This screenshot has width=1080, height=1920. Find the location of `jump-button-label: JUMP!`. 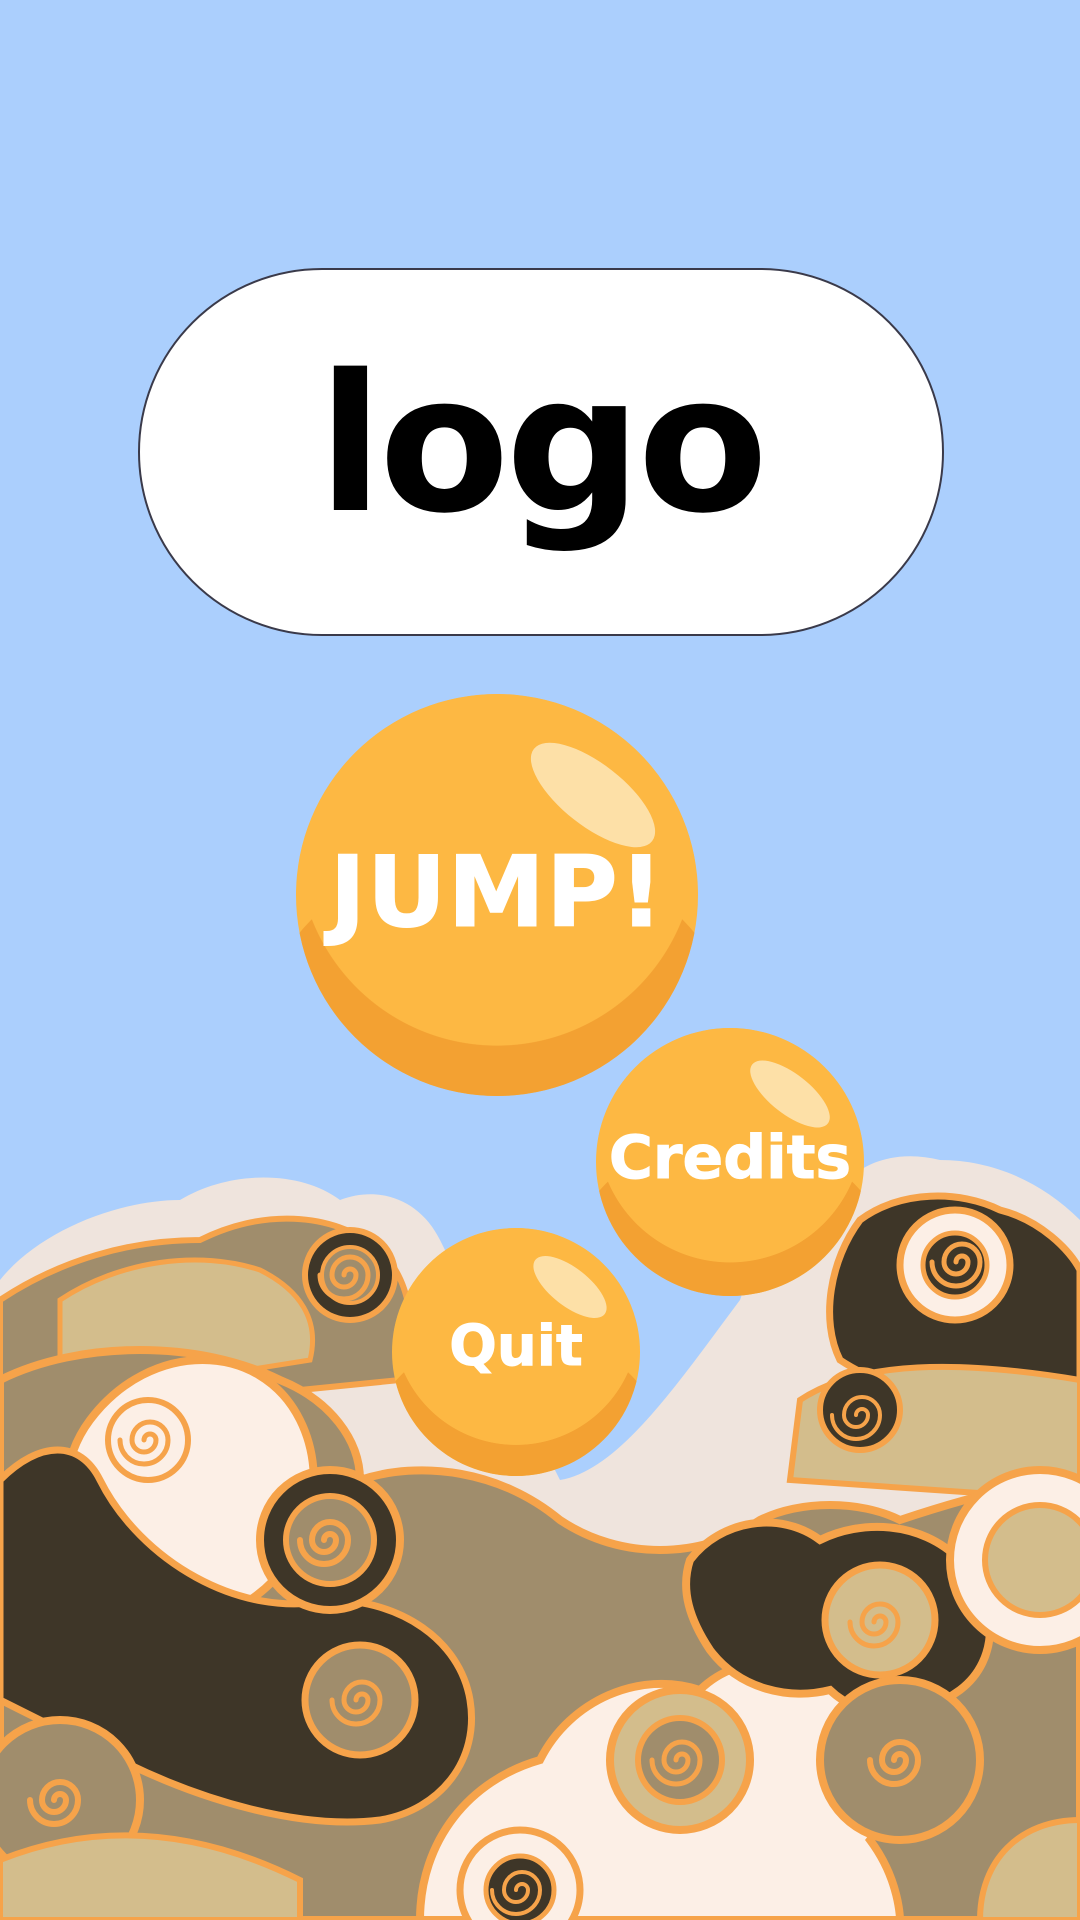

jump-button-label: JUMP! is located at coordinates (497, 893).